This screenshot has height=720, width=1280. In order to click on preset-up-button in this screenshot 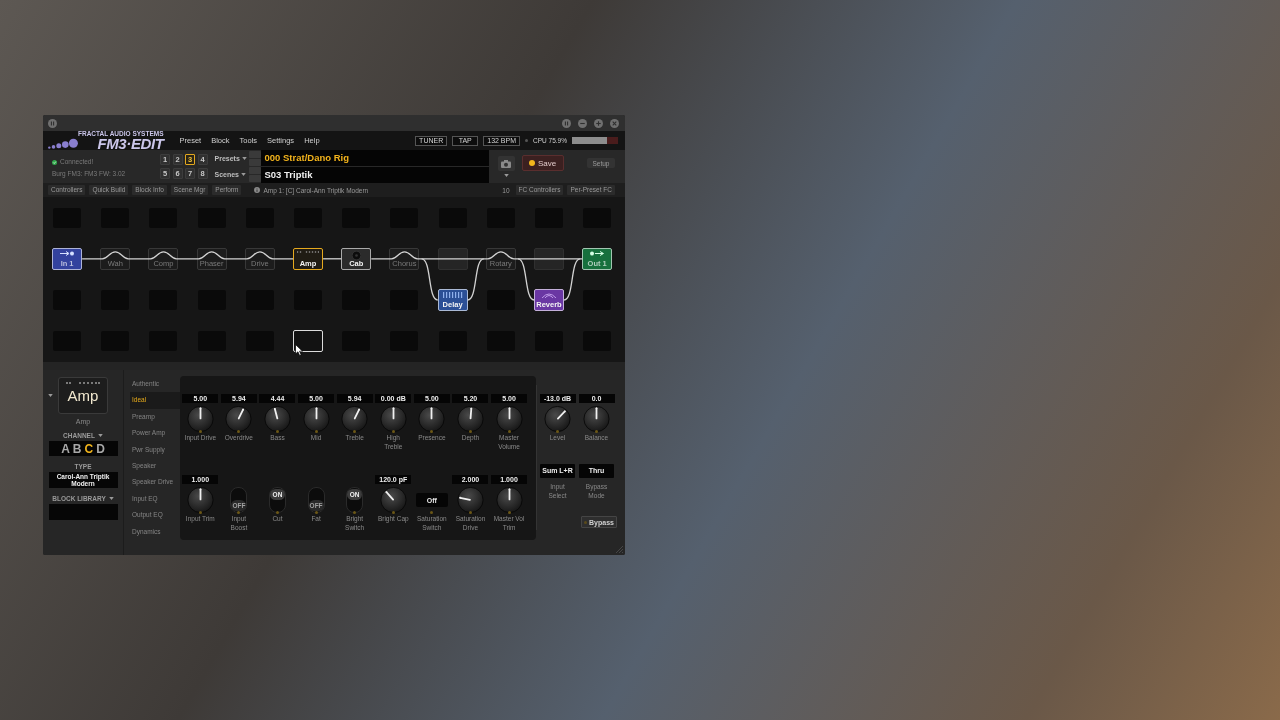, I will do `click(254, 154)`.